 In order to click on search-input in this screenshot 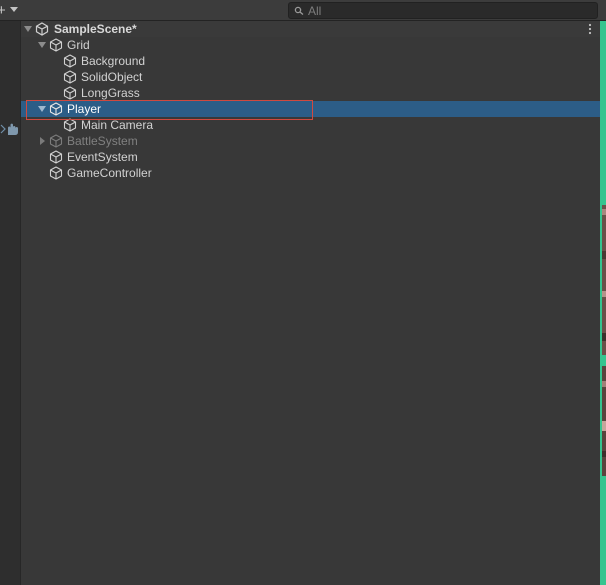, I will do `click(448, 10)`.